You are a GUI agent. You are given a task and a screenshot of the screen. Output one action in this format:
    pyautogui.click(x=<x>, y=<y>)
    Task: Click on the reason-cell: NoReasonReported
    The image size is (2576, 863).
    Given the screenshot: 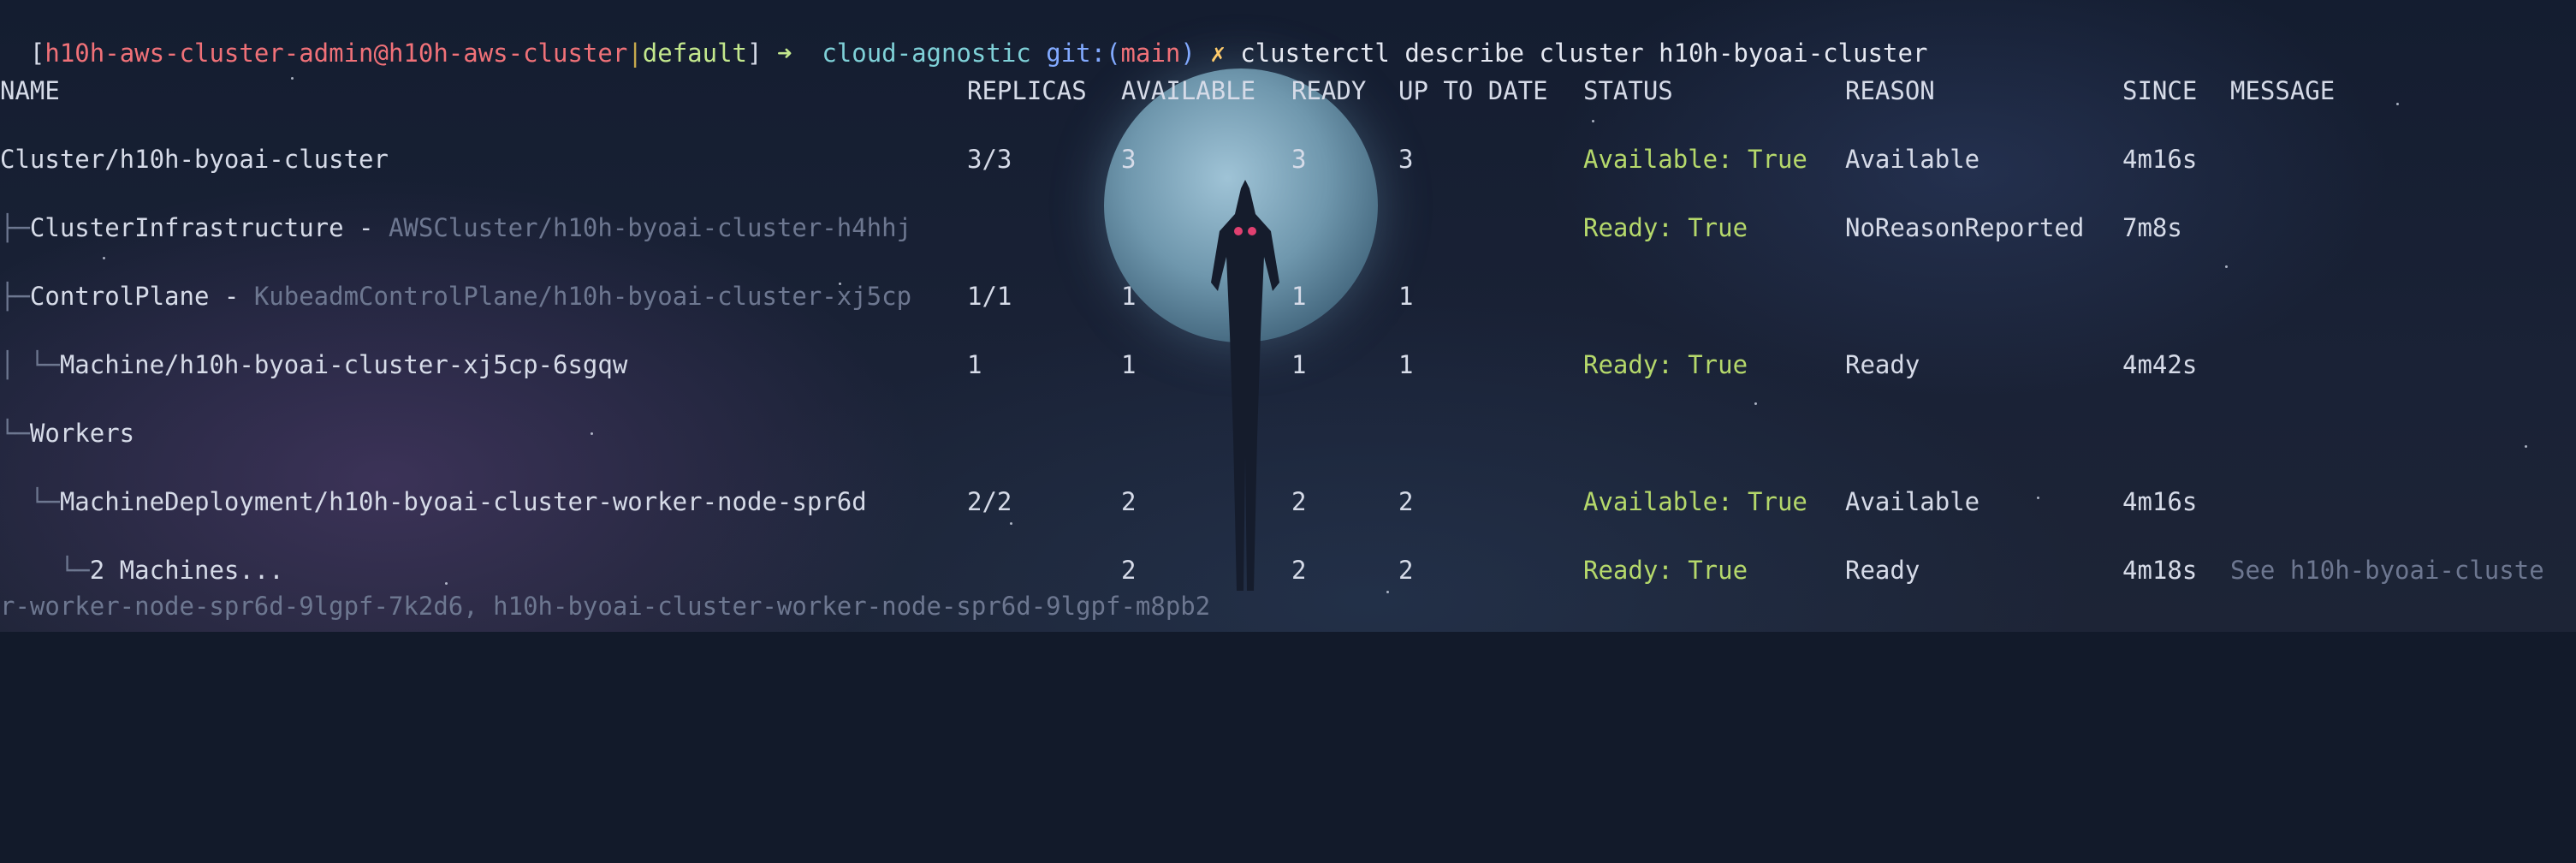 What is the action you would take?
    pyautogui.click(x=1965, y=227)
    